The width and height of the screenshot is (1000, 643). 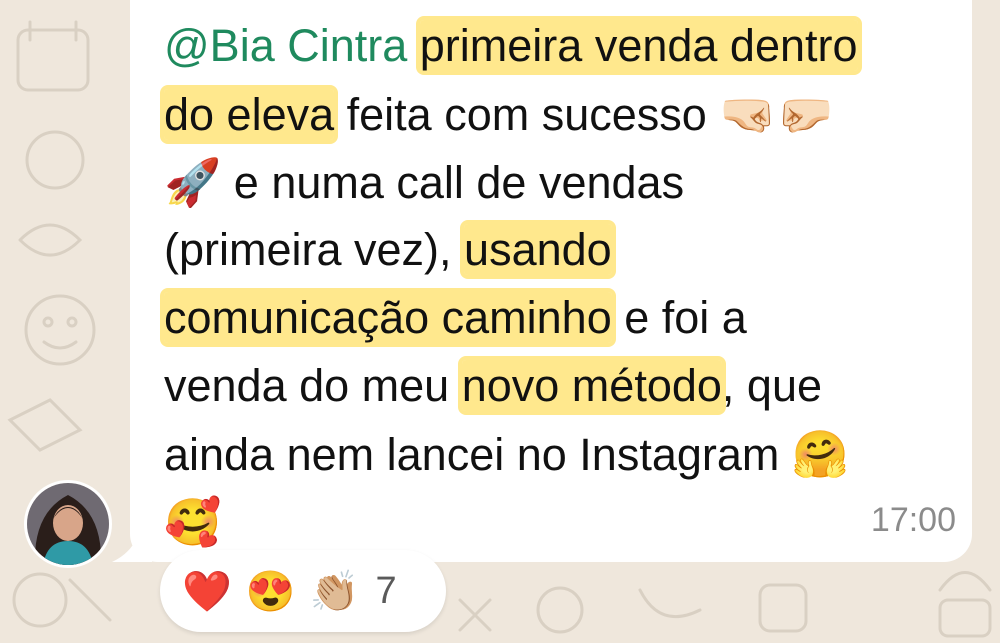 I want to click on message-line: 🚀 e numa call de vendas, so click(x=564, y=182).